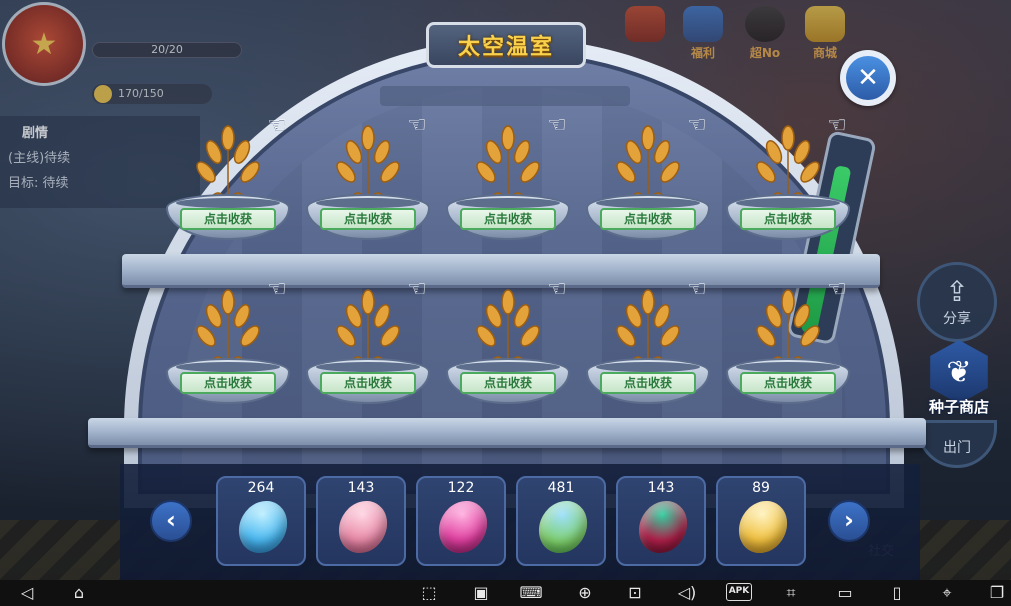 The image size is (1011, 606). I want to click on seed-slot-2: 143, so click(361, 521).